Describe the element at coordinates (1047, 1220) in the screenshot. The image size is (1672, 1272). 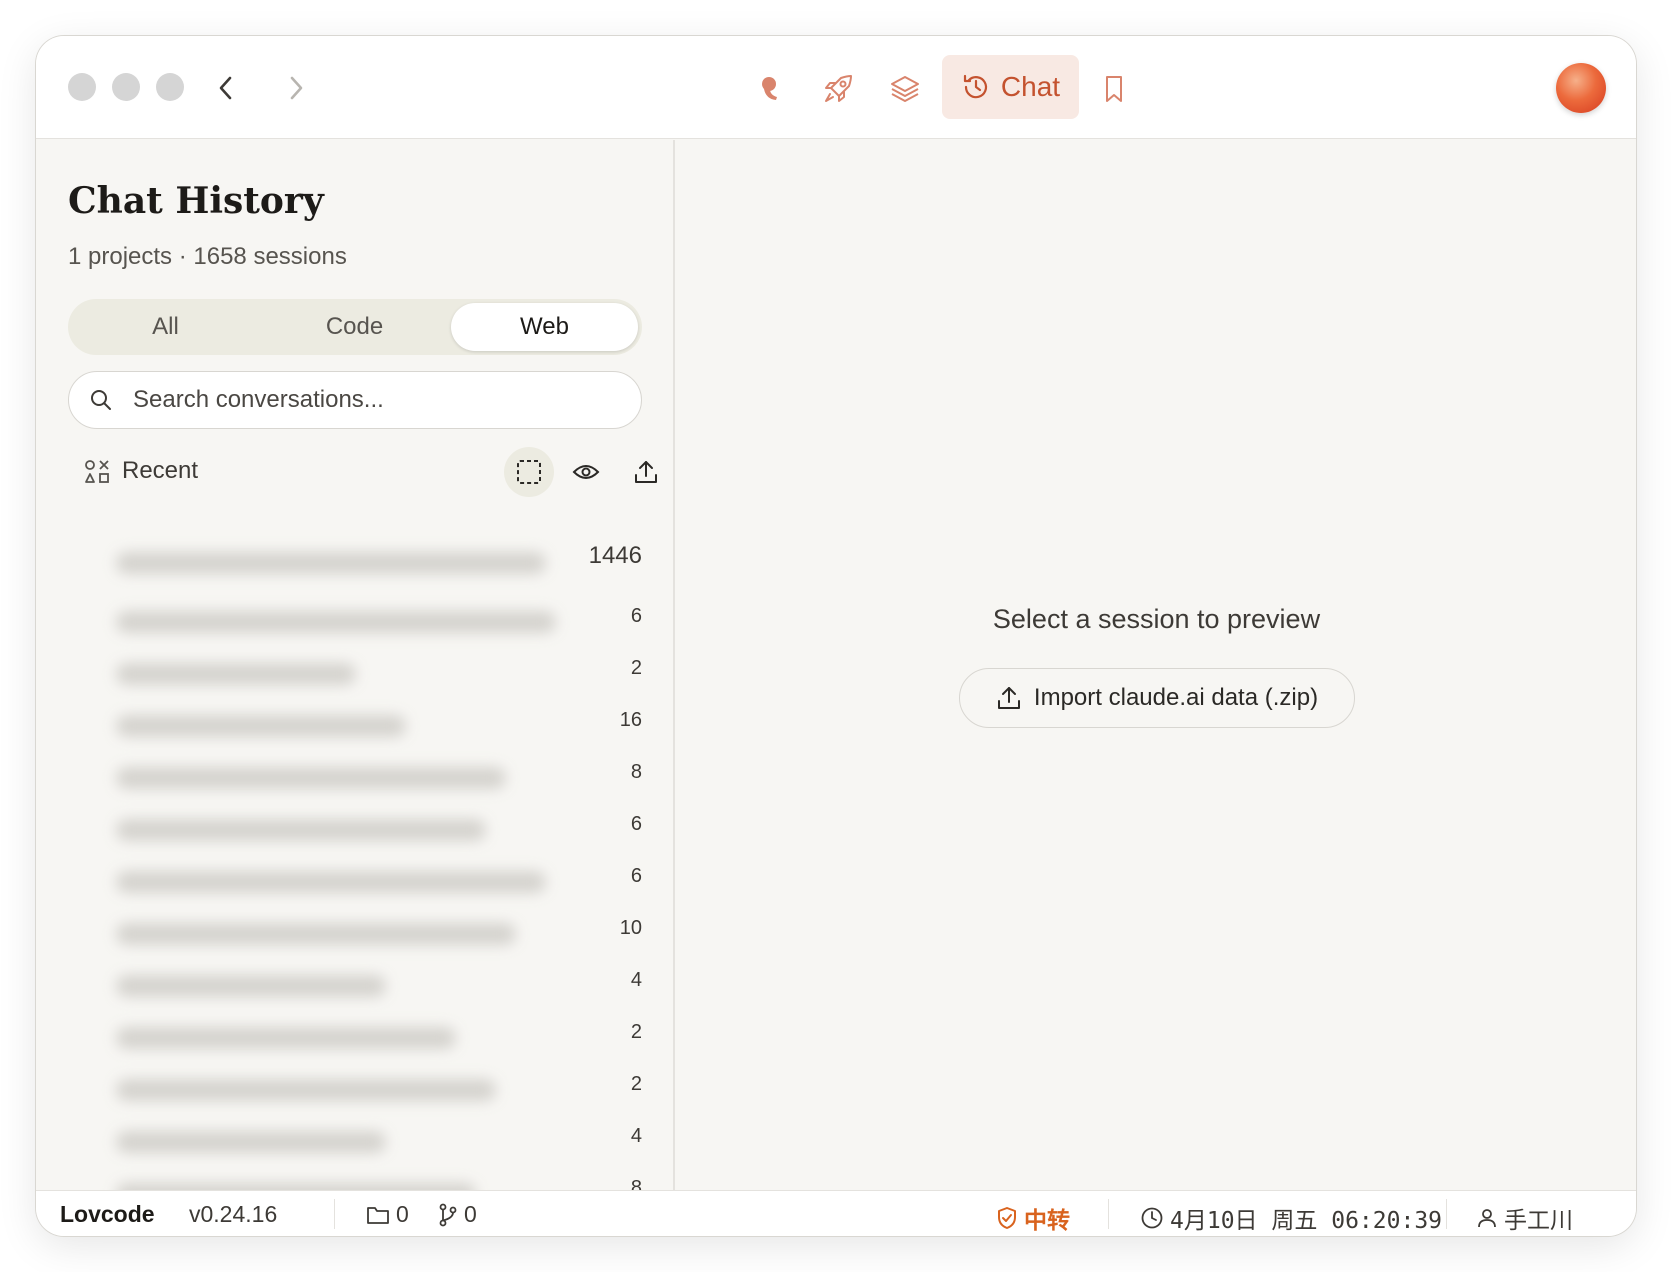
I see `relay-label: 中转` at that location.